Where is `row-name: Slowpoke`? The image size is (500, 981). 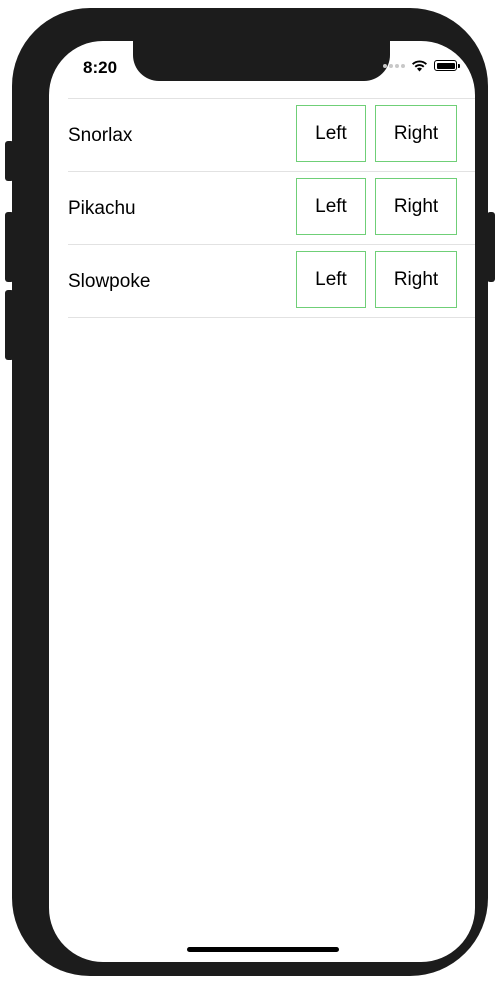 row-name: Slowpoke is located at coordinates (109, 281).